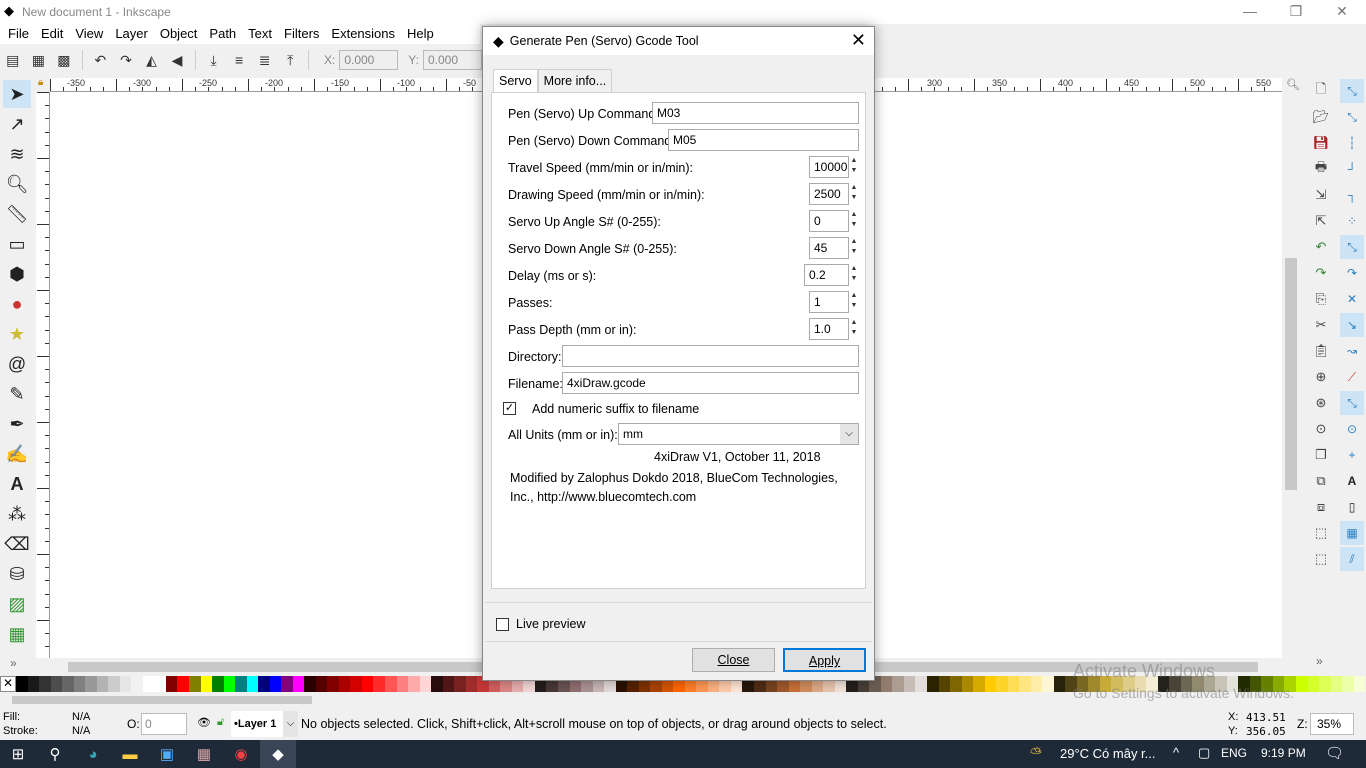 This screenshot has width=1366, height=768. Describe the element at coordinates (129, 34) in the screenshot. I see `menu-layer: Layer` at that location.